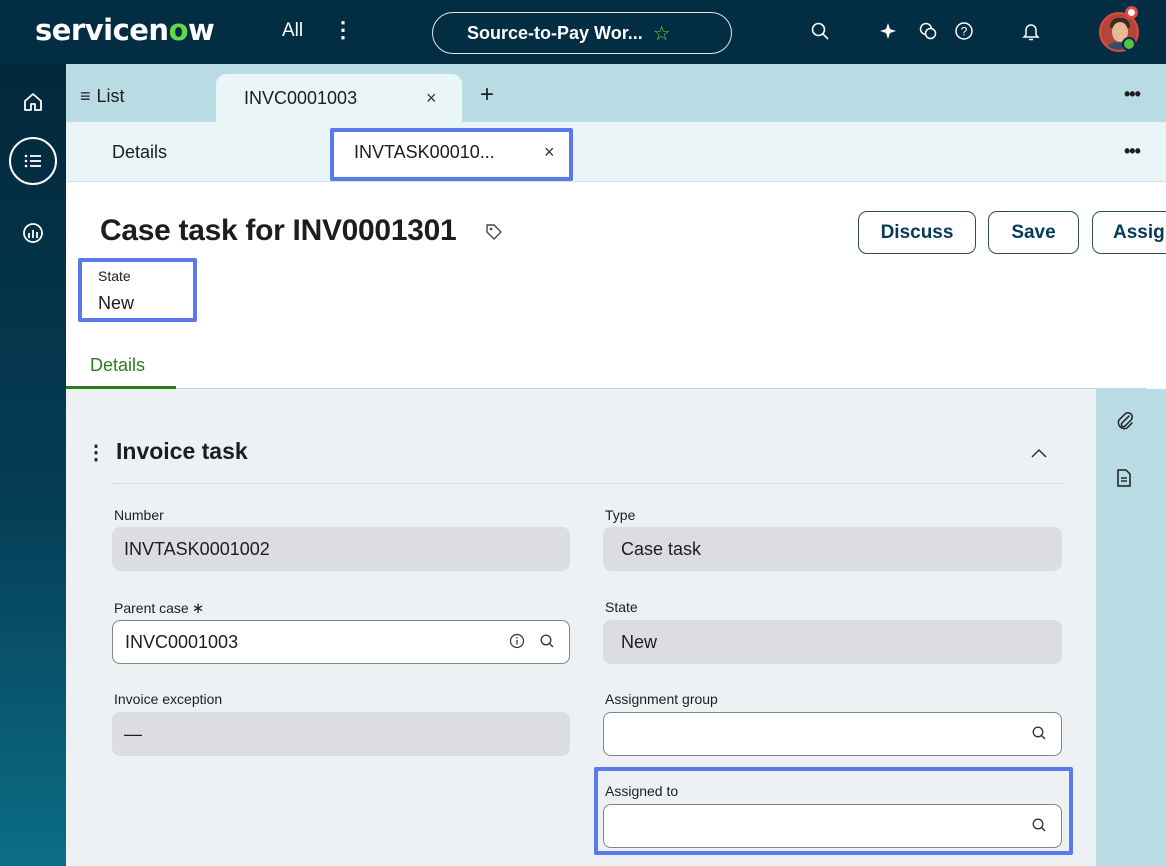 This screenshot has height=866, width=1166. I want to click on sub-tabs: Details INVTASK00010... × •••, so click(616, 152).